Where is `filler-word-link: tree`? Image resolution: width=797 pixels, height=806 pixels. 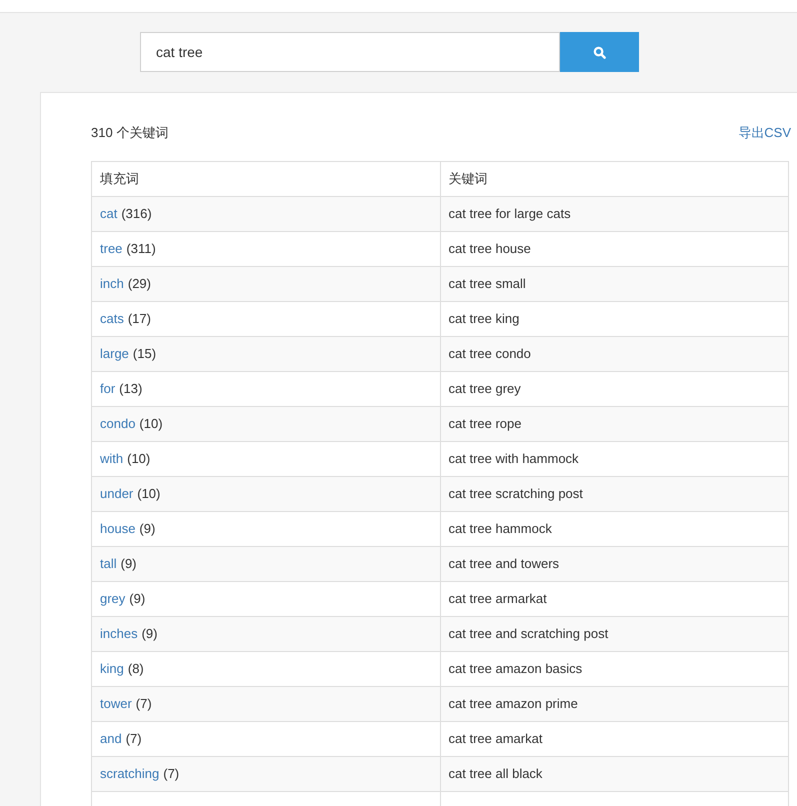
filler-word-link: tree is located at coordinates (111, 249).